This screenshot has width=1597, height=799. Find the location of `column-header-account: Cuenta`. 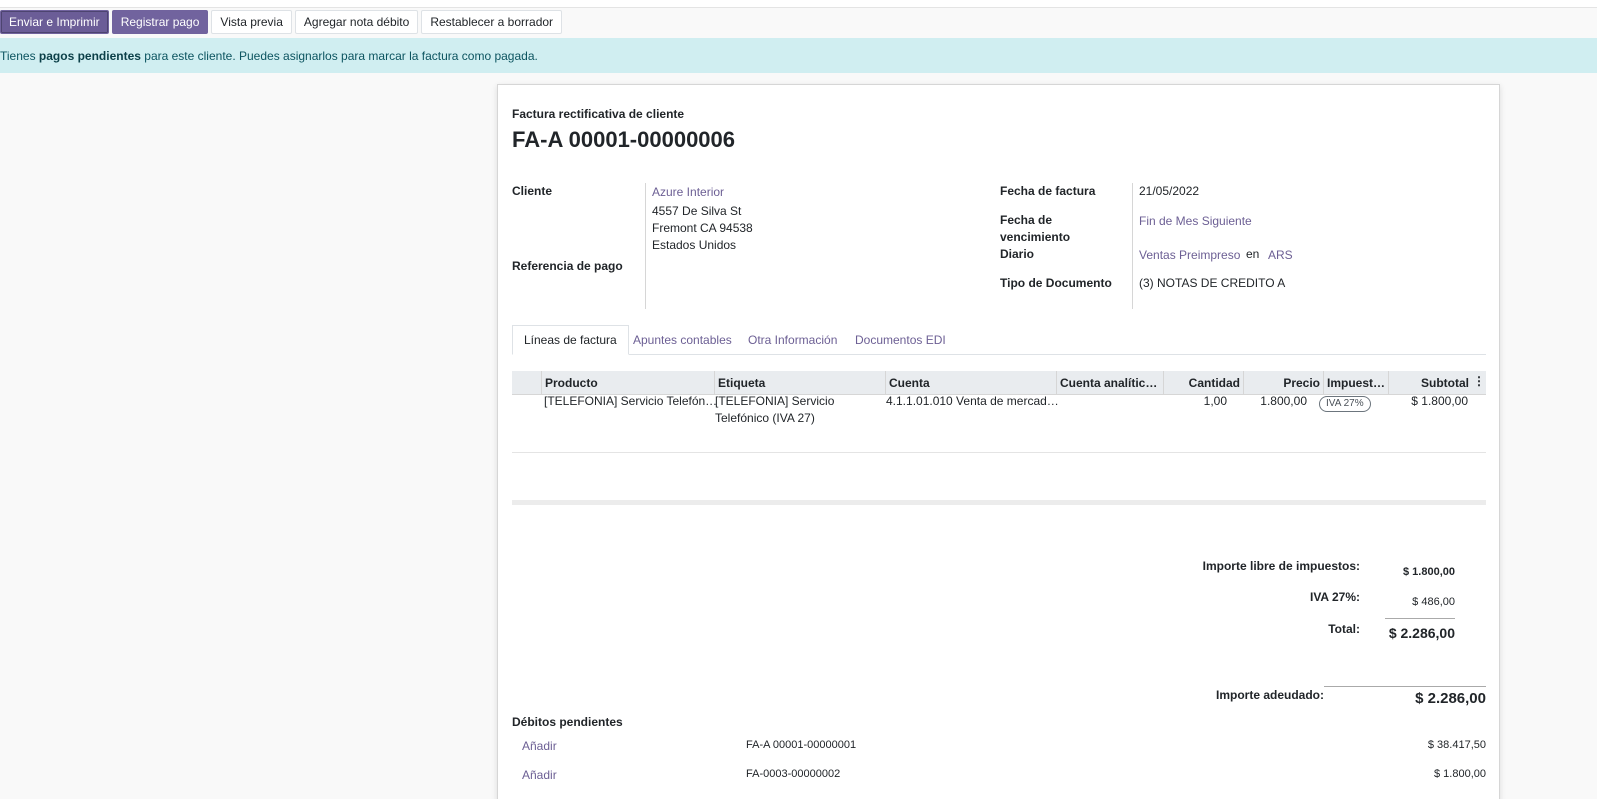

column-header-account: Cuenta is located at coordinates (970, 383).